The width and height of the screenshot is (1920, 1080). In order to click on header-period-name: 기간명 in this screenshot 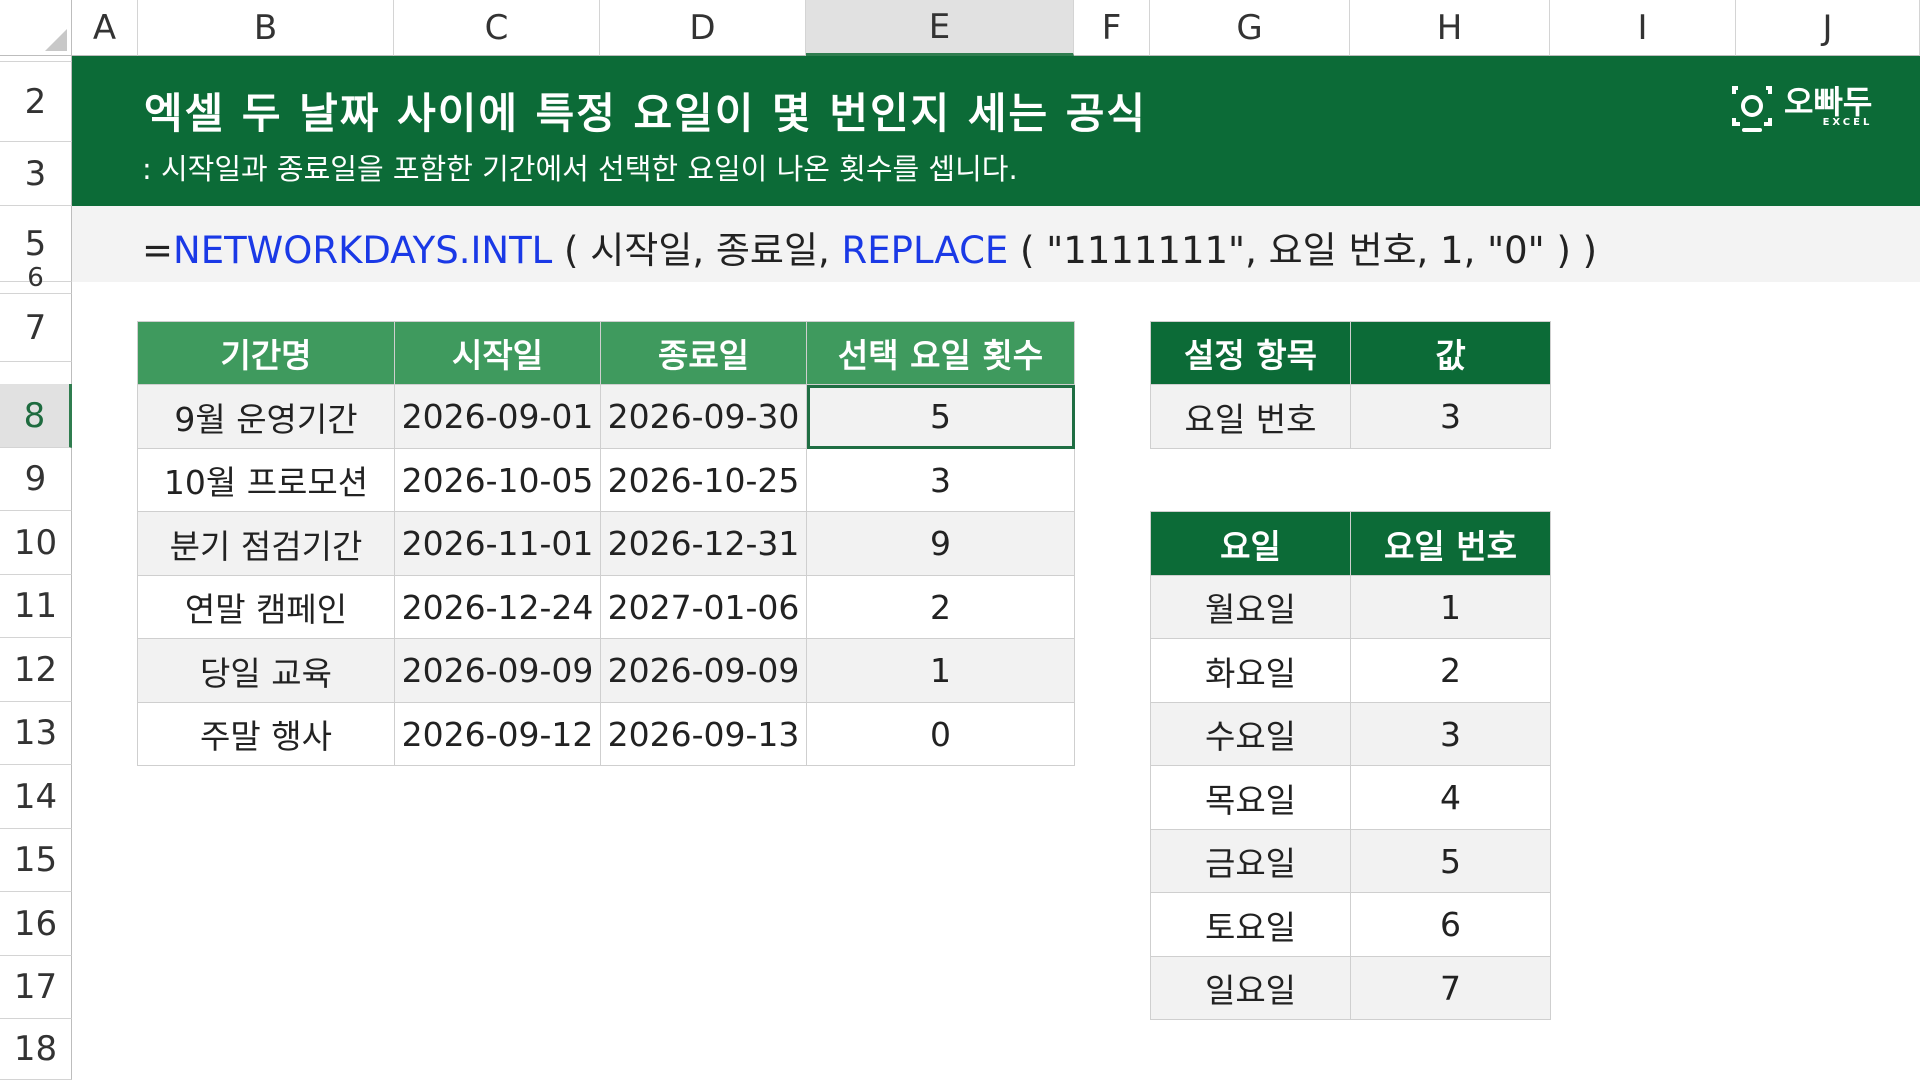, I will do `click(266, 353)`.